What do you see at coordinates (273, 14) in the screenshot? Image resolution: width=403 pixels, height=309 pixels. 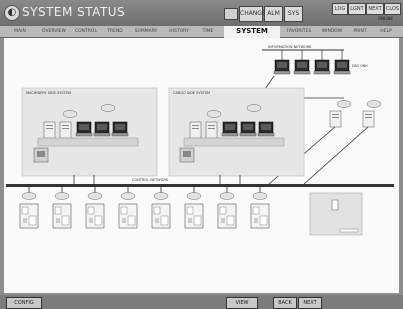 I see `alarm-button: ALM` at bounding box center [273, 14].